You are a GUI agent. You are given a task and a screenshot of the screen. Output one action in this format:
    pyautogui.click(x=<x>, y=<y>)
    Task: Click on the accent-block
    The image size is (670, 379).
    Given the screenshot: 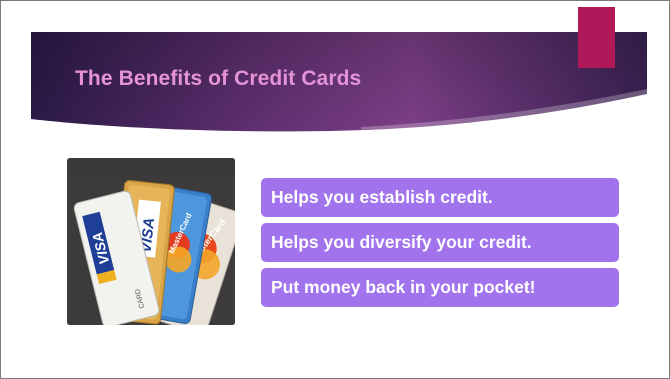 What is the action you would take?
    pyautogui.click(x=596, y=37)
    